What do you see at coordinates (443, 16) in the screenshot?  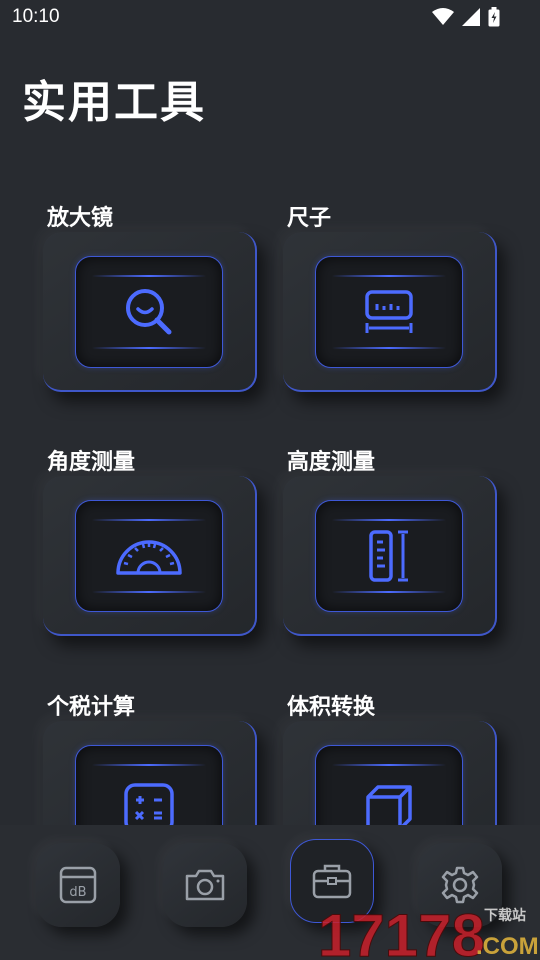 I see `wifi-icon` at bounding box center [443, 16].